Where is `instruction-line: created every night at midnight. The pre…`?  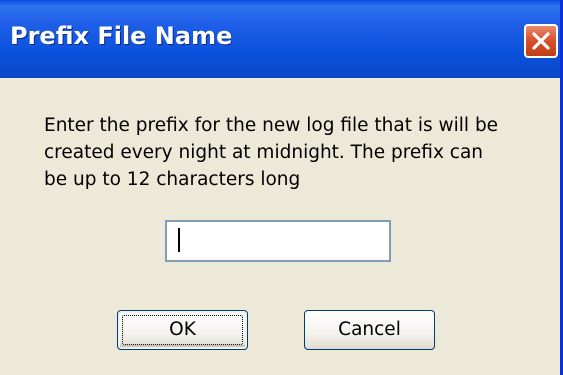 instruction-line: created every night at midnight. The pre… is located at coordinates (264, 152).